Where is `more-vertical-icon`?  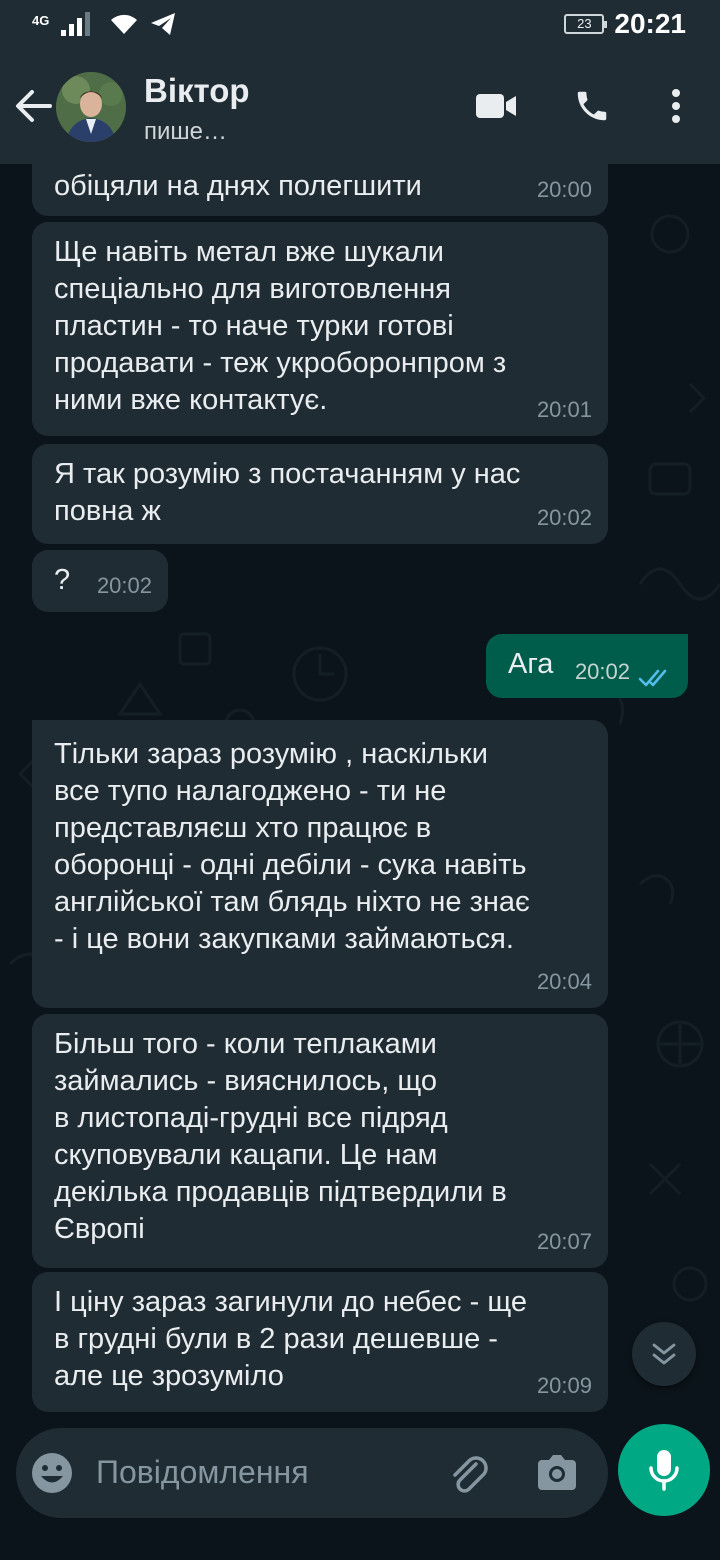 more-vertical-icon is located at coordinates (676, 106).